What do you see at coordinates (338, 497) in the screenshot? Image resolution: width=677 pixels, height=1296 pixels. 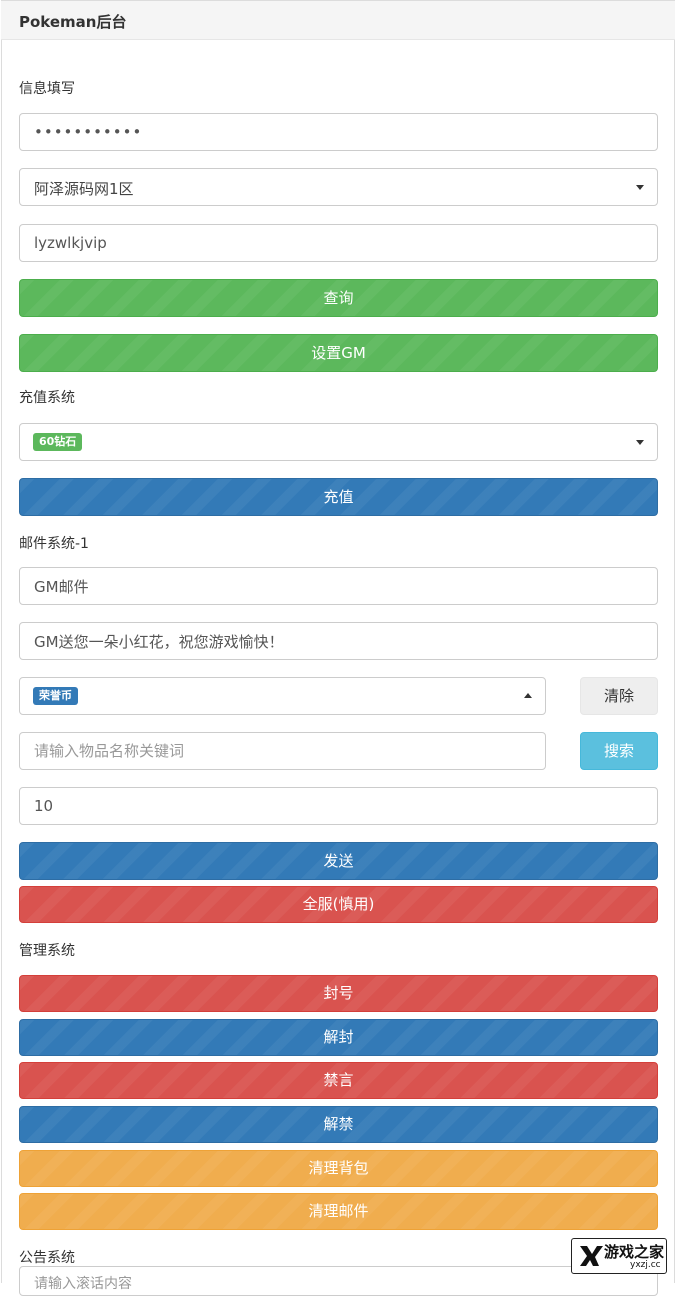 I see `recharge-button: 充值` at bounding box center [338, 497].